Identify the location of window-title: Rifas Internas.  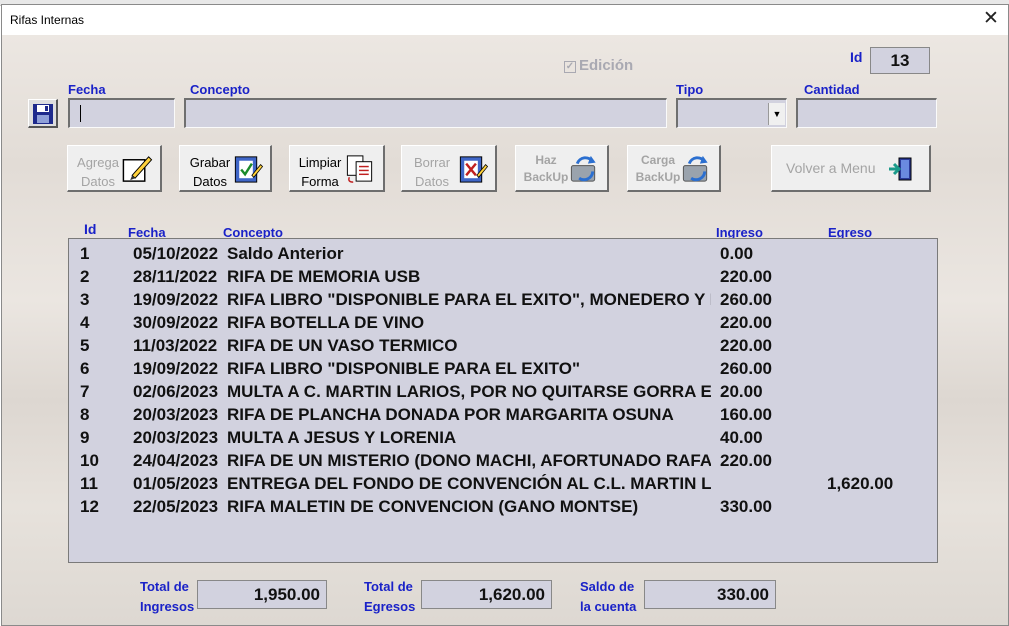
(47, 20).